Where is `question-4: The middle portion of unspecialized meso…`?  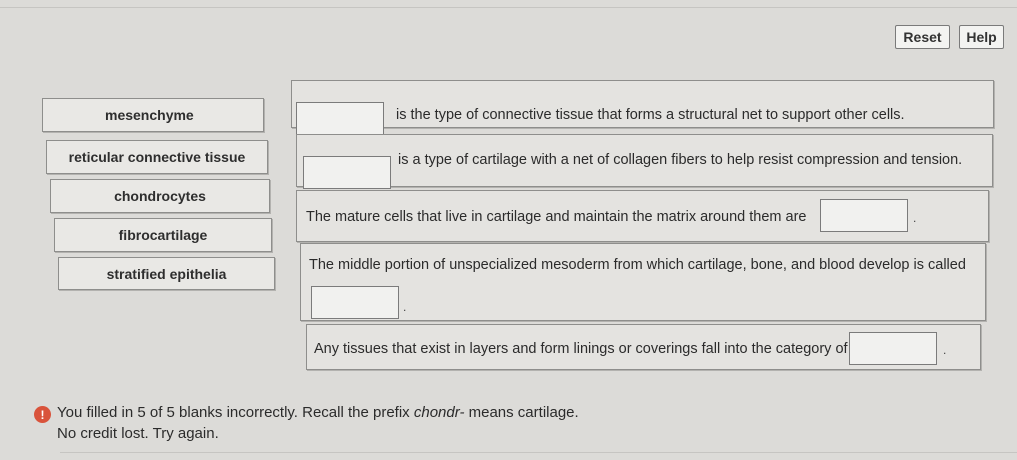 question-4: The middle portion of unspecialized meso… is located at coordinates (643, 282).